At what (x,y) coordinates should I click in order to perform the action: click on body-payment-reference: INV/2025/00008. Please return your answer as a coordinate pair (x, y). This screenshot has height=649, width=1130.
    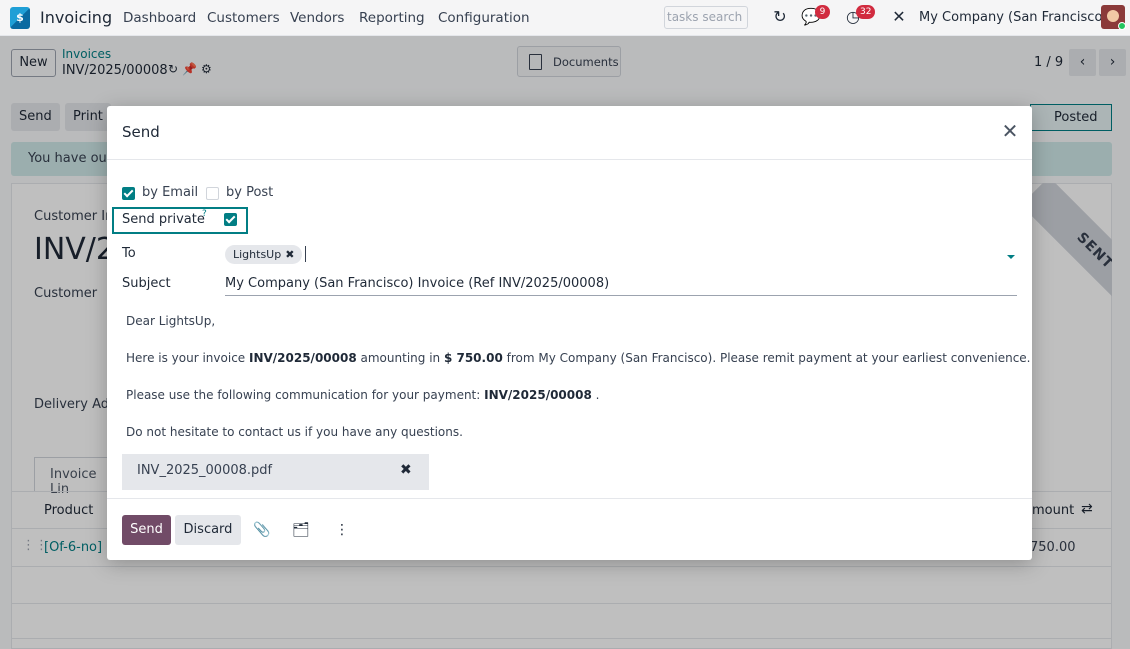
    Looking at the image, I should click on (538, 395).